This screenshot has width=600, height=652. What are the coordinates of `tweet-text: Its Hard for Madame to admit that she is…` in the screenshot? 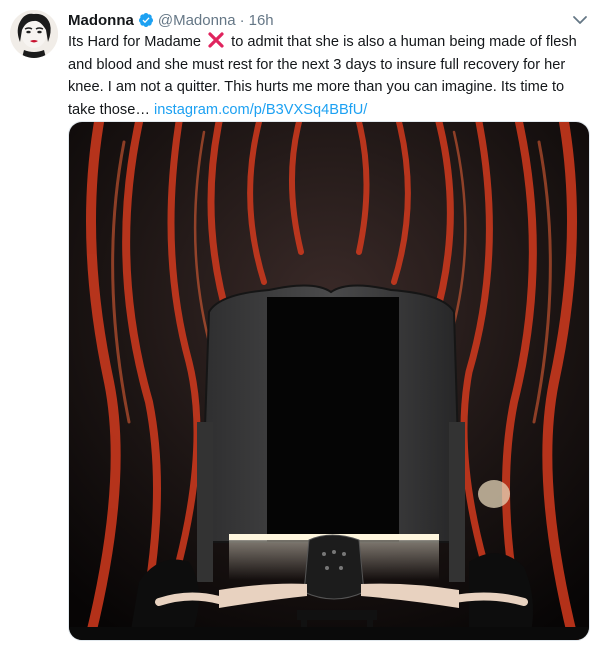 It's located at (328, 76).